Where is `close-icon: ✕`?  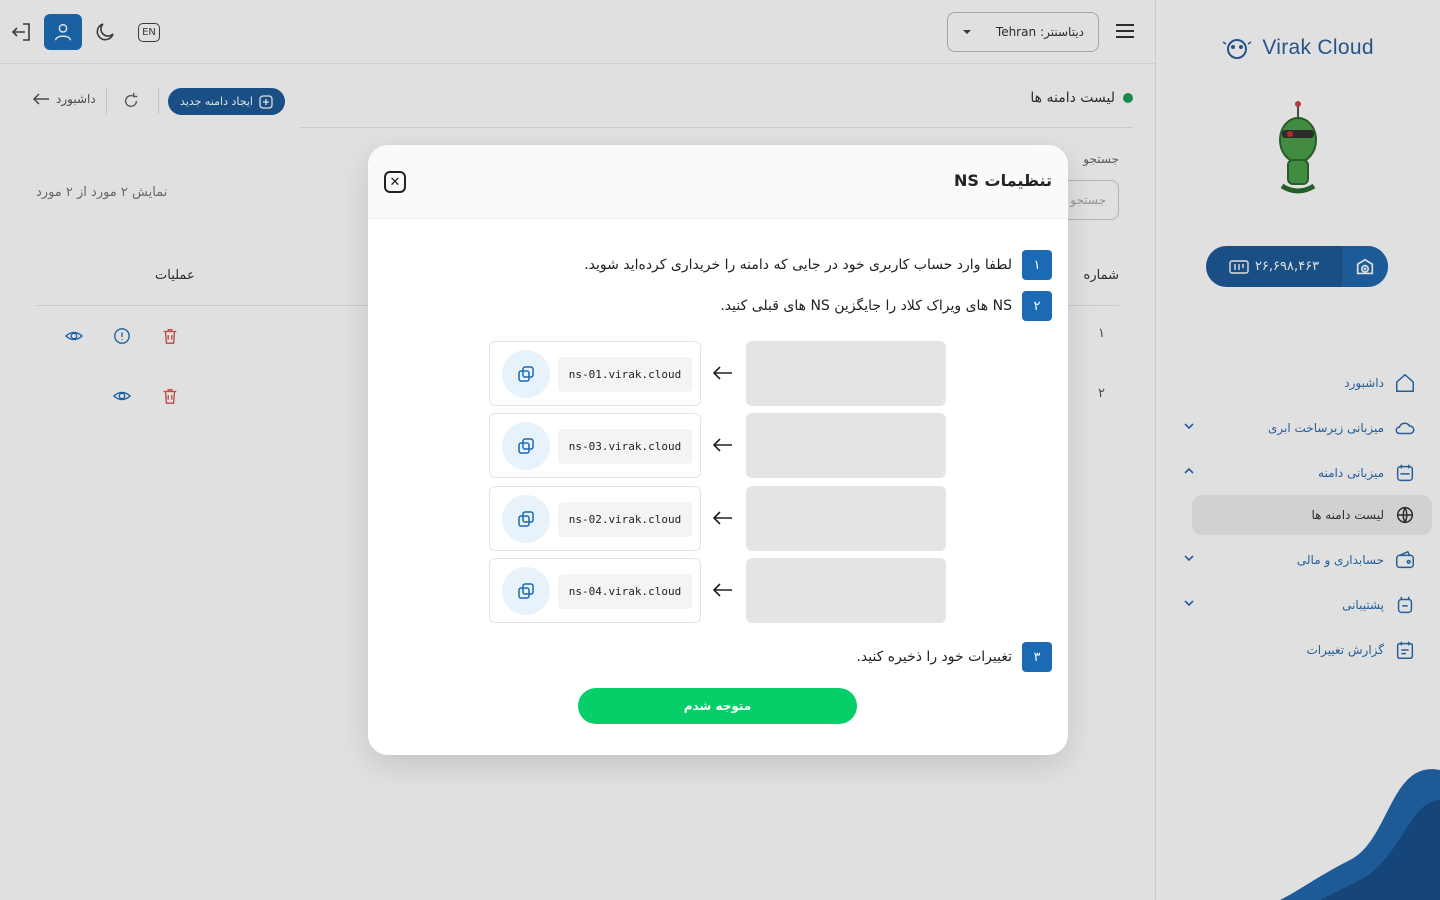
close-icon: ✕ is located at coordinates (395, 182).